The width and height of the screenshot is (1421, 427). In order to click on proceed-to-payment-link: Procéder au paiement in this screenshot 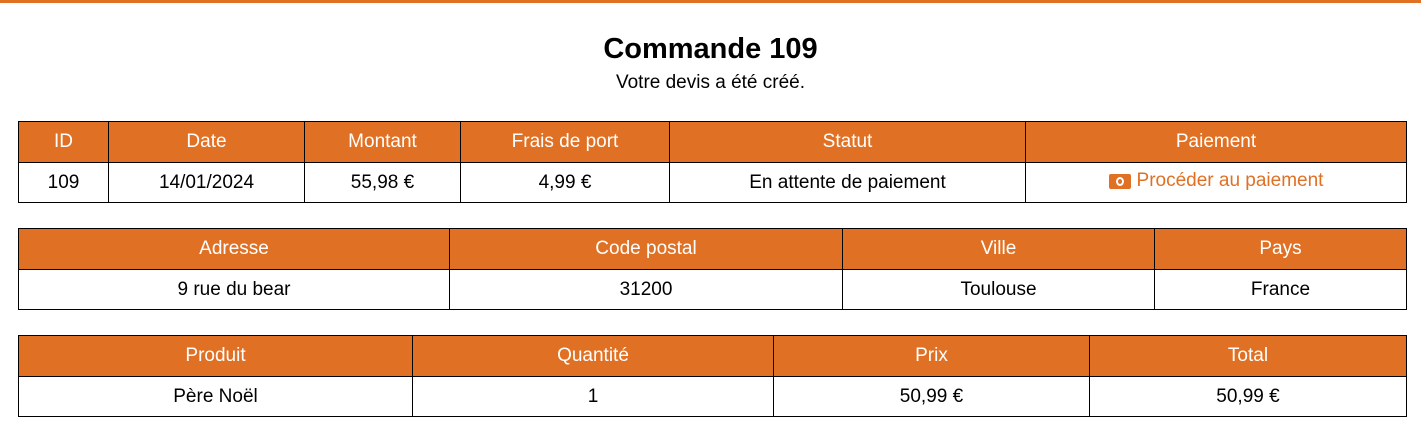, I will do `click(1216, 181)`.